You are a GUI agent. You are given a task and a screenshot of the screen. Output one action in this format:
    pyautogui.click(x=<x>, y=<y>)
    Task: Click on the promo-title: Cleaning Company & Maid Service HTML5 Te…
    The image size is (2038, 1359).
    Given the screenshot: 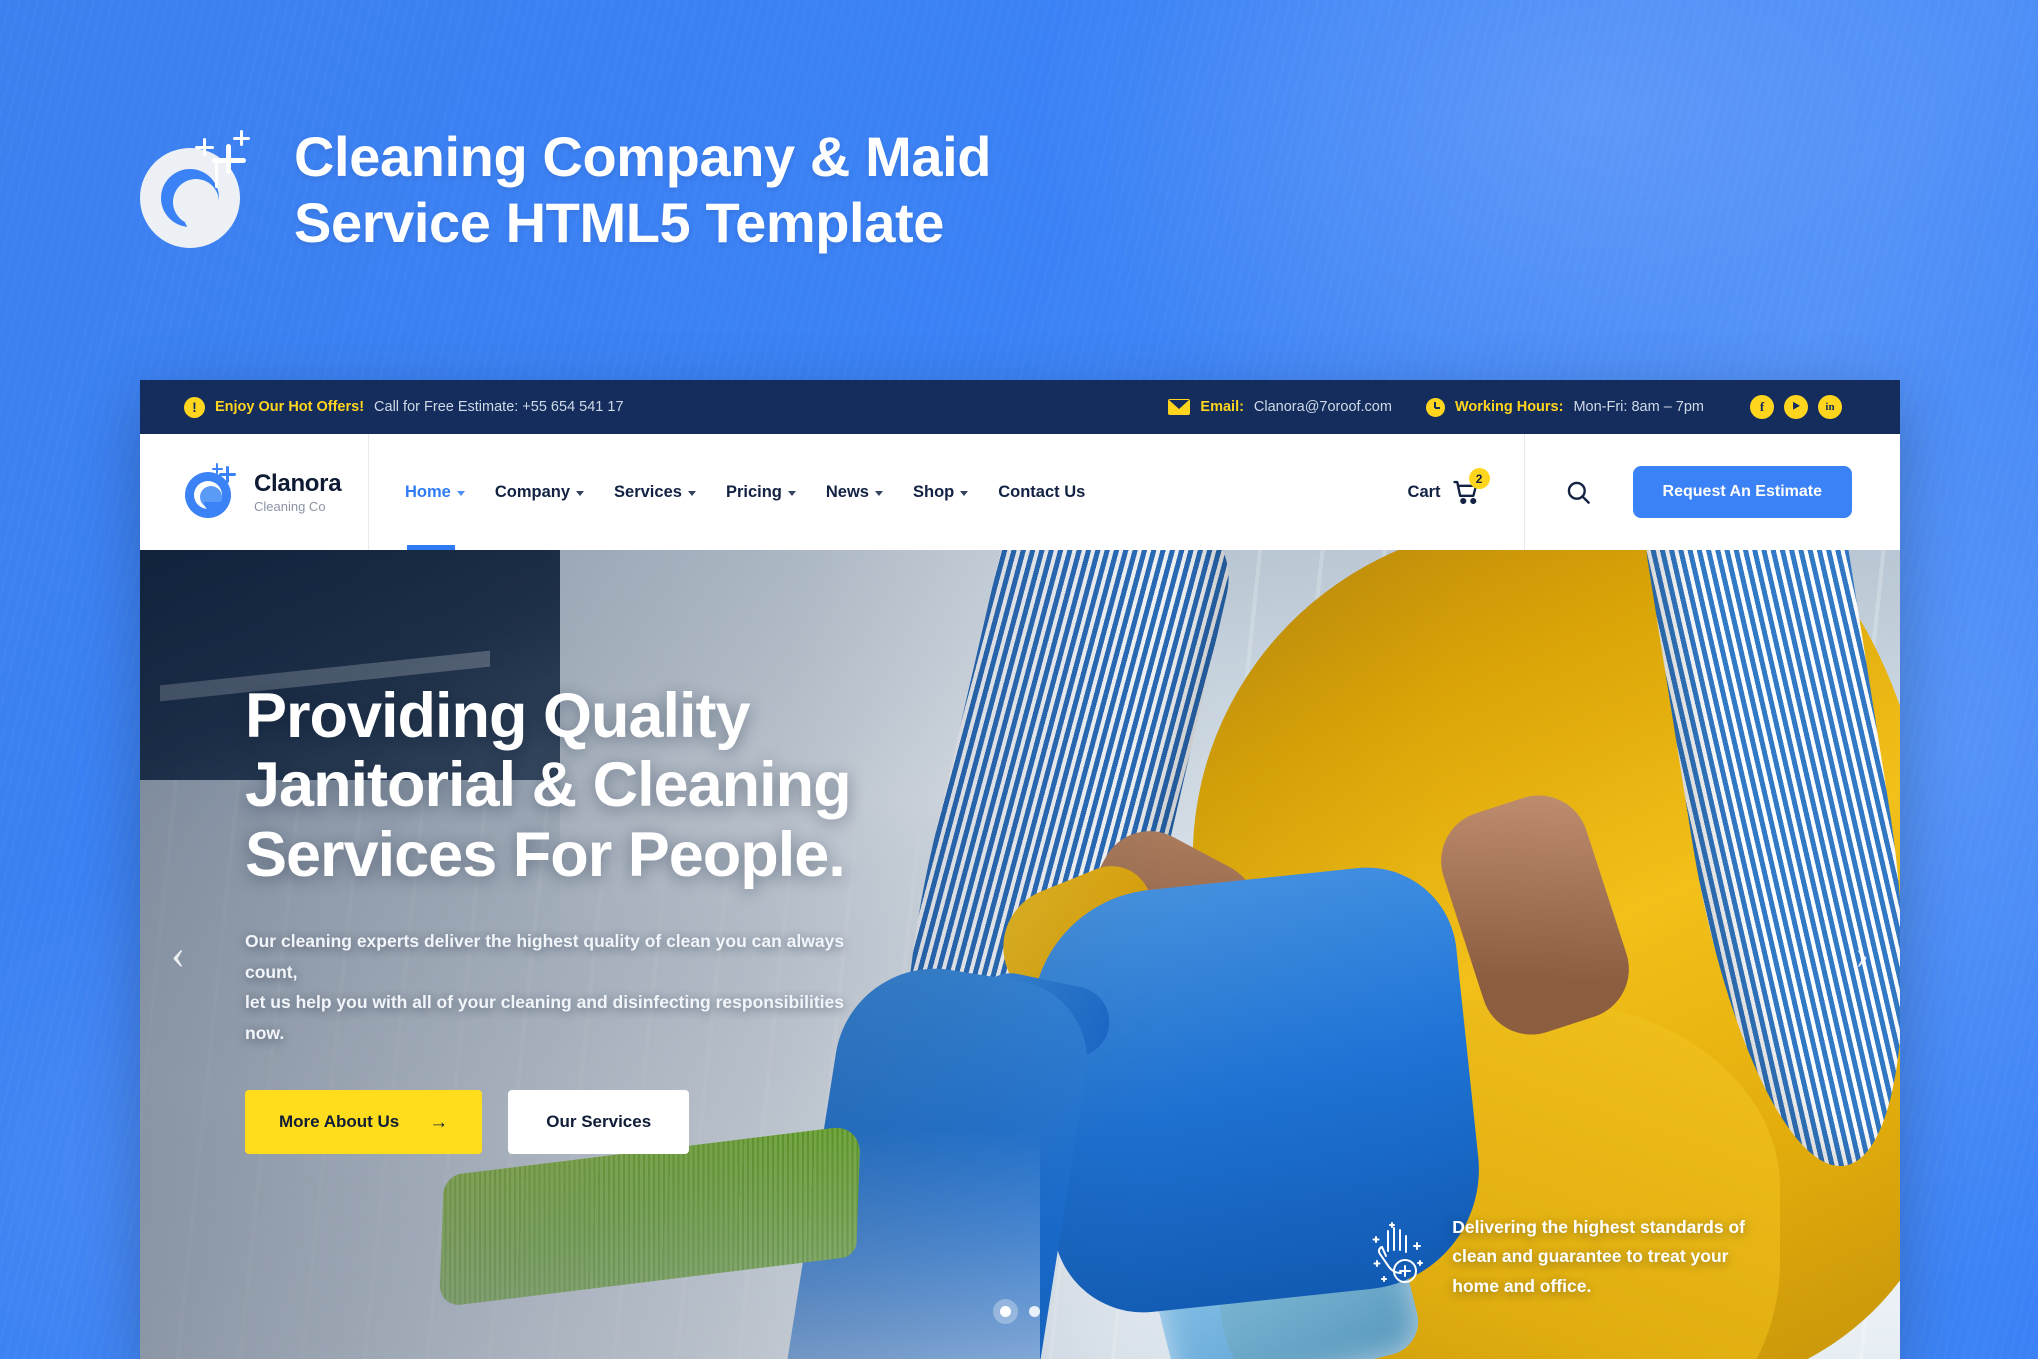 What is the action you would take?
    pyautogui.click(x=642, y=190)
    